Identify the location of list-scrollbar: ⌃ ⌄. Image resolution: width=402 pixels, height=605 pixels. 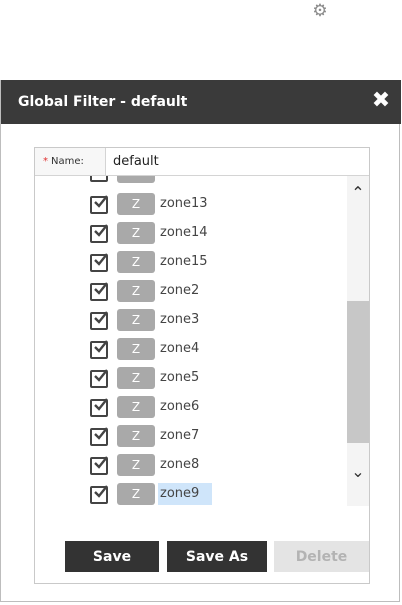
(358, 341).